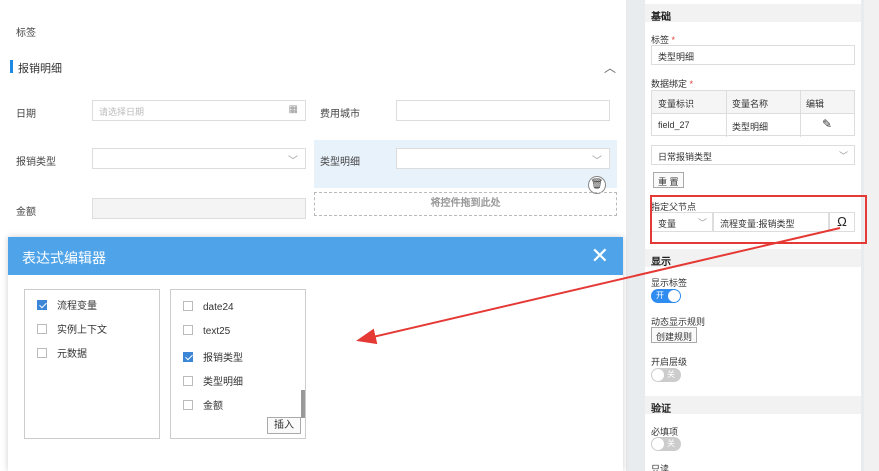 The height and width of the screenshot is (471, 879). Describe the element at coordinates (600, 256) in the screenshot. I see `close-icon: ✕` at that location.